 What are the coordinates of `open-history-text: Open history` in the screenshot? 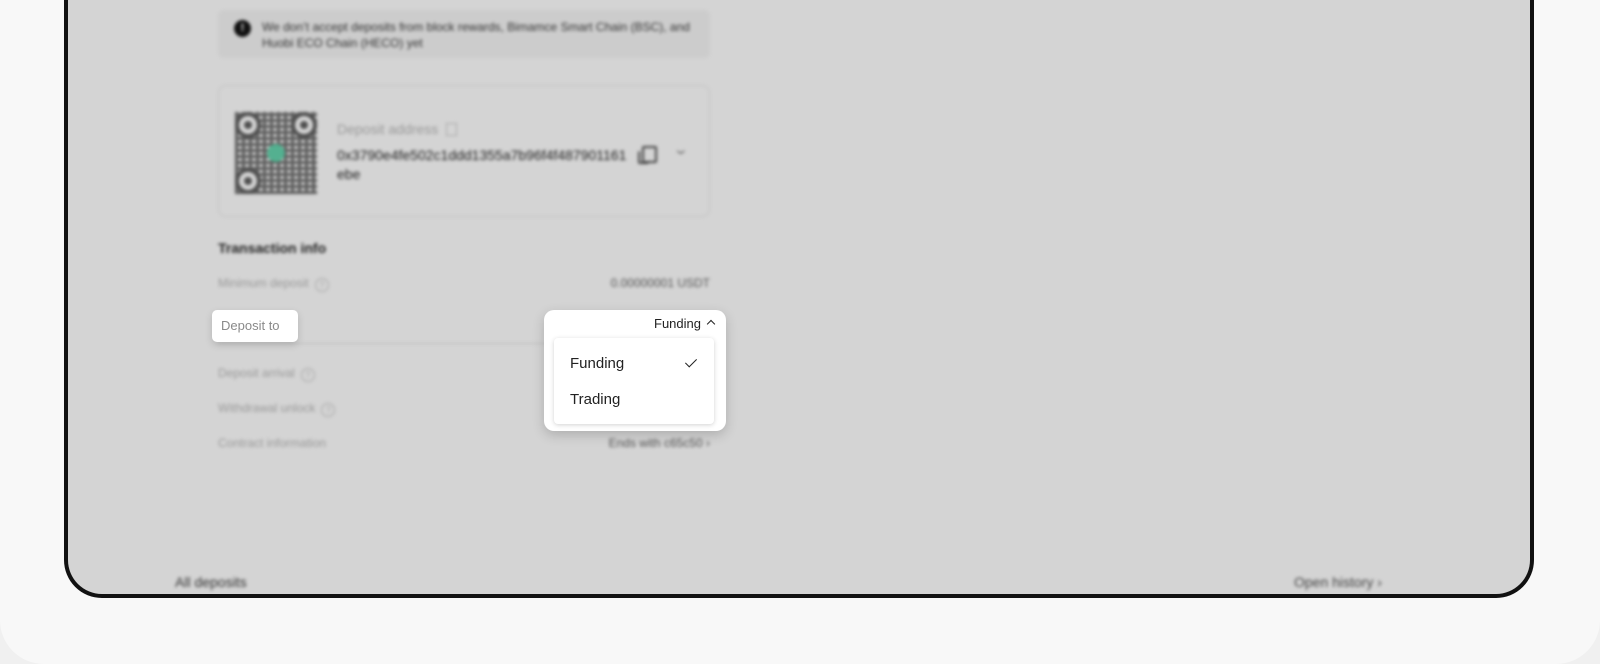 It's located at (1334, 582).